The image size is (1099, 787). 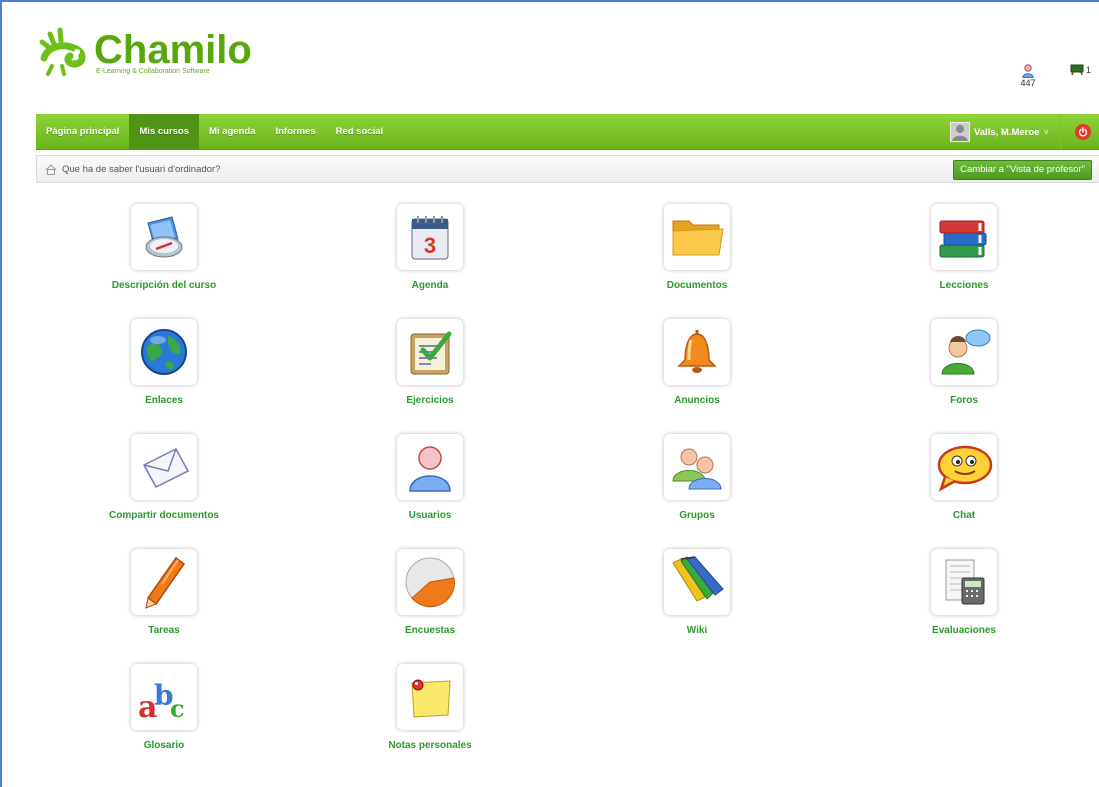 I want to click on power-icon, so click(x=1083, y=132).